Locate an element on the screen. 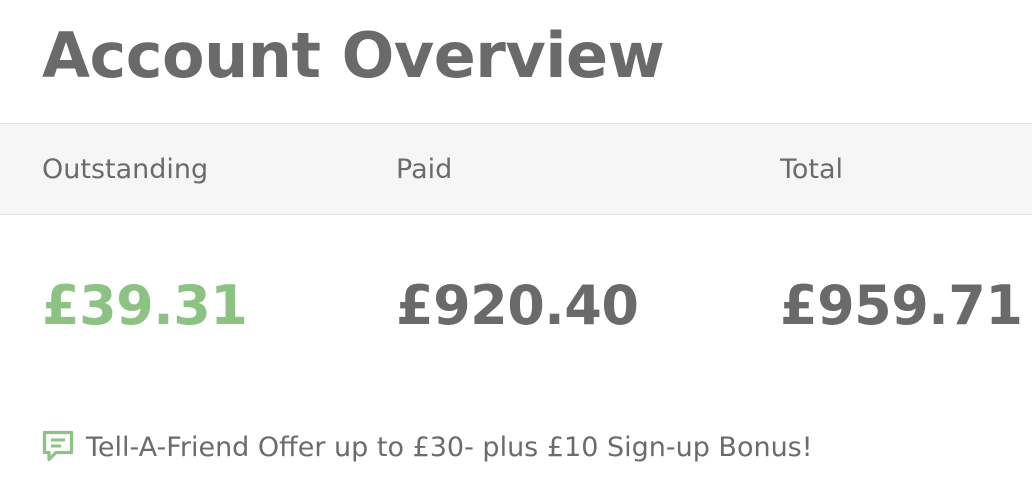  outstanding-amount: £39.31 is located at coordinates (145, 305).